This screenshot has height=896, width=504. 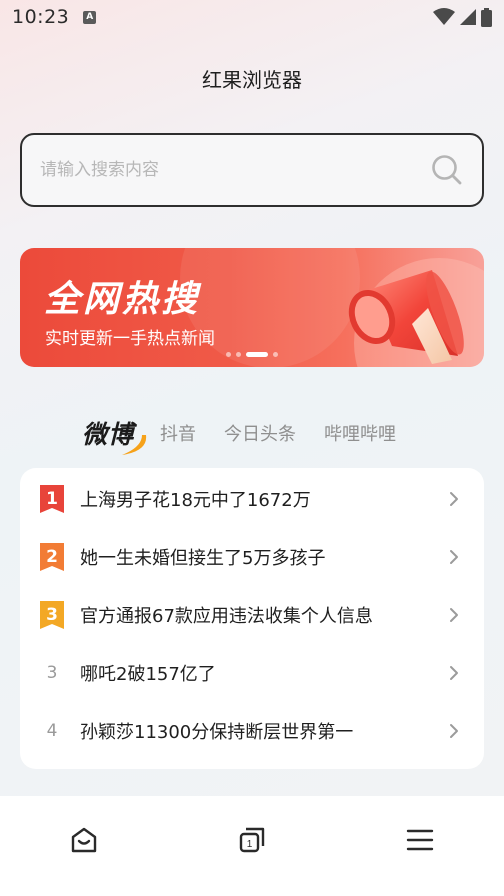 I want to click on hot-search-banner: 全网热搜 实时更新一手热点新闻, so click(x=252, y=307).